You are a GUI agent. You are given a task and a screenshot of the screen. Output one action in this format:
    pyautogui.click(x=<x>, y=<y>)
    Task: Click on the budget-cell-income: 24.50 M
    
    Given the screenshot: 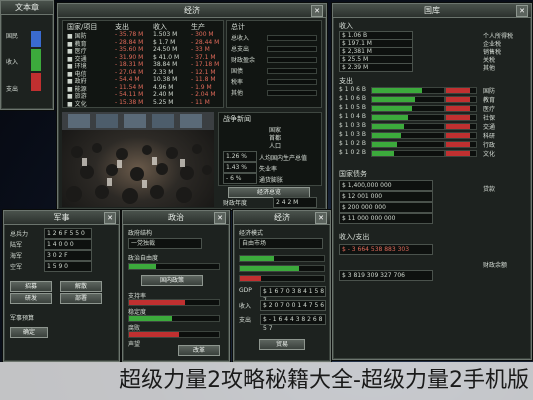 What is the action you would take?
    pyautogui.click(x=165, y=49)
    